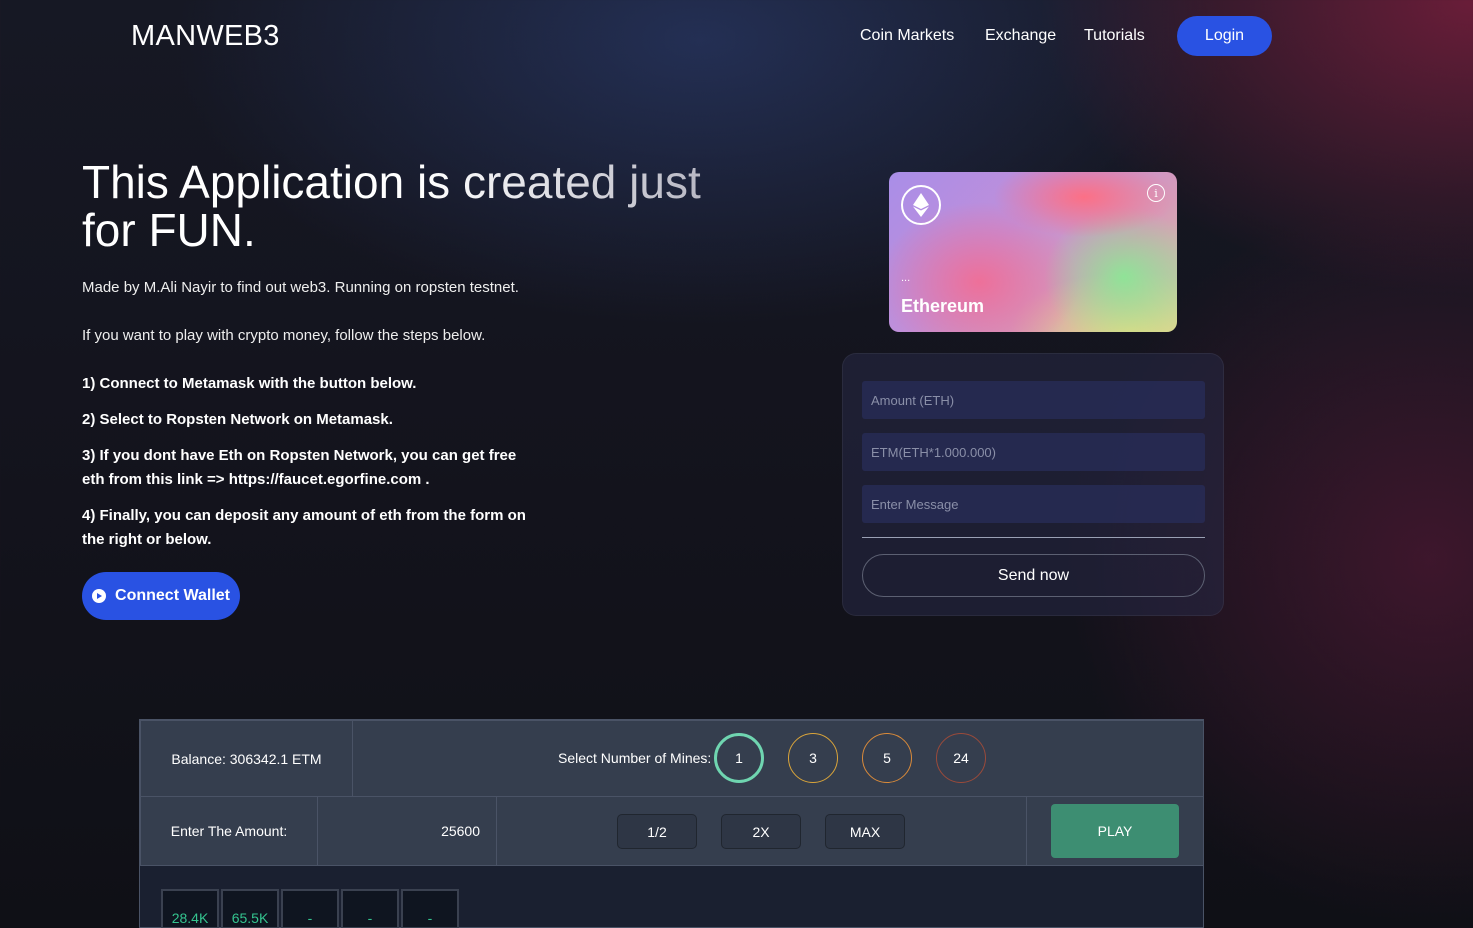  What do you see at coordinates (205, 36) in the screenshot?
I see `brand-logo: MANWEB3` at bounding box center [205, 36].